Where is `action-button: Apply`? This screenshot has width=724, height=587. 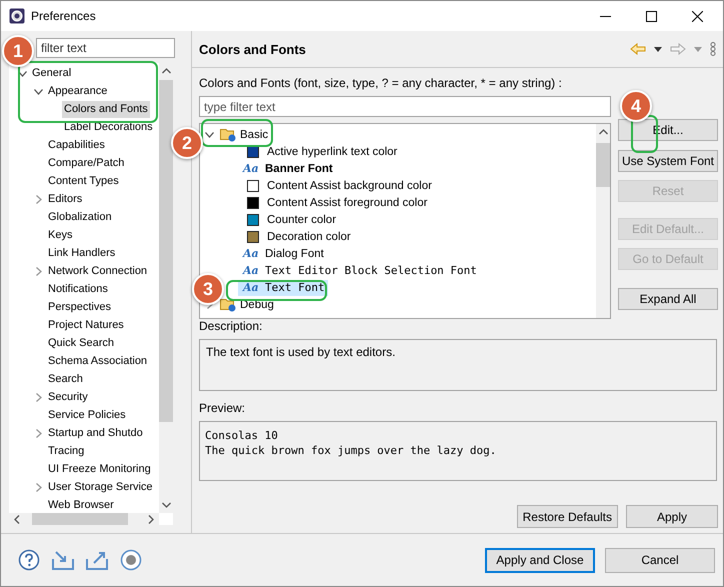 action-button: Apply is located at coordinates (672, 516).